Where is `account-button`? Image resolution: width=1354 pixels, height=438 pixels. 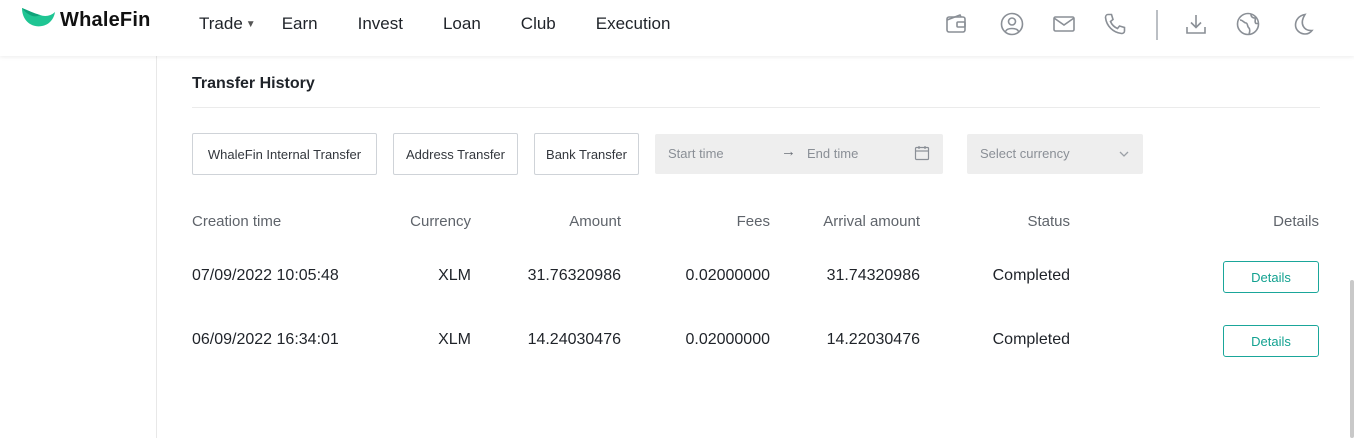 account-button is located at coordinates (1012, 24).